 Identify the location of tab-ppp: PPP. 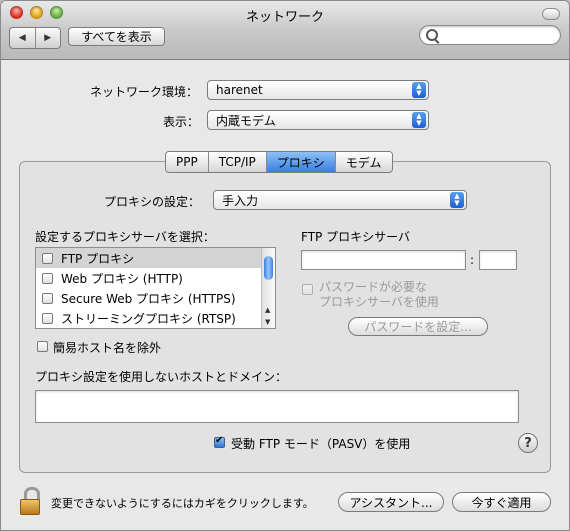
(187, 162).